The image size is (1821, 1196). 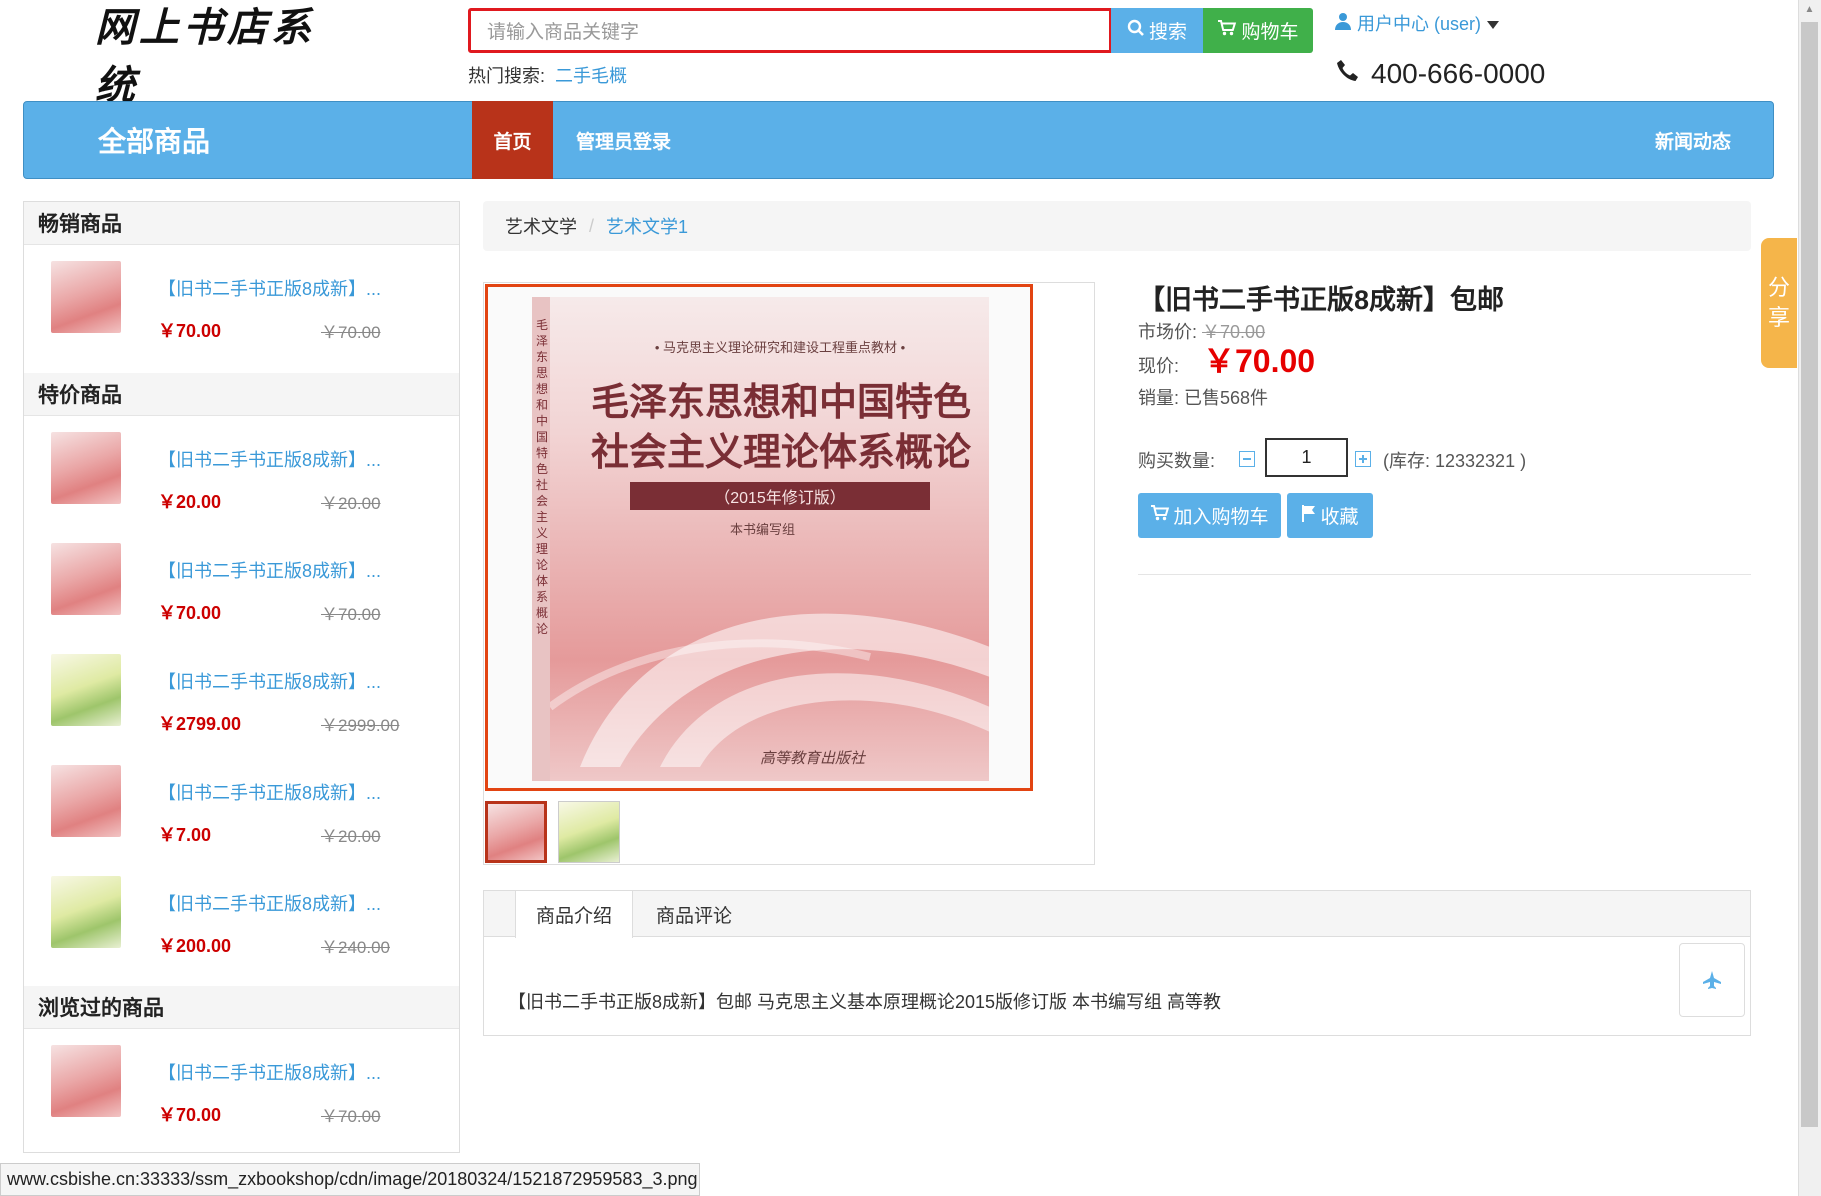 I want to click on divider, so click(x=1444, y=574).